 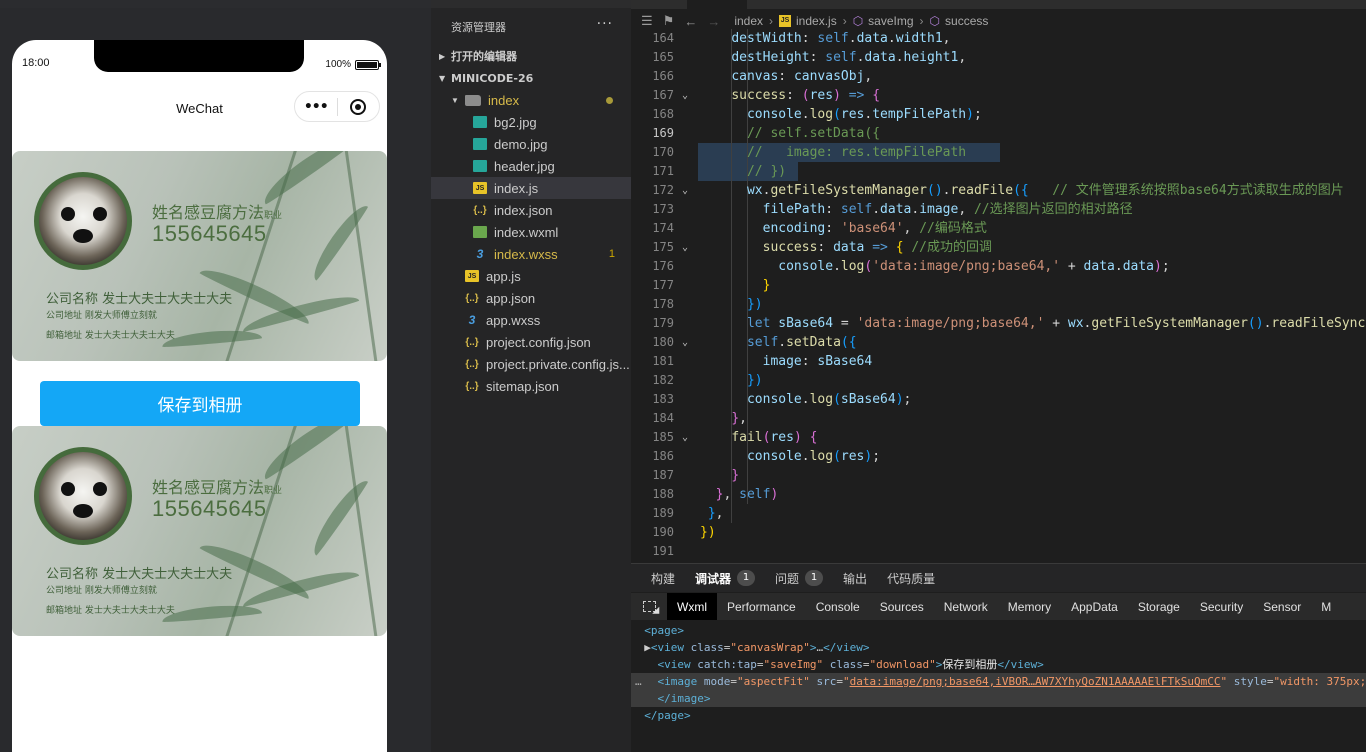 What do you see at coordinates (1282, 606) in the screenshot?
I see `devtools-tab: Sensor` at bounding box center [1282, 606].